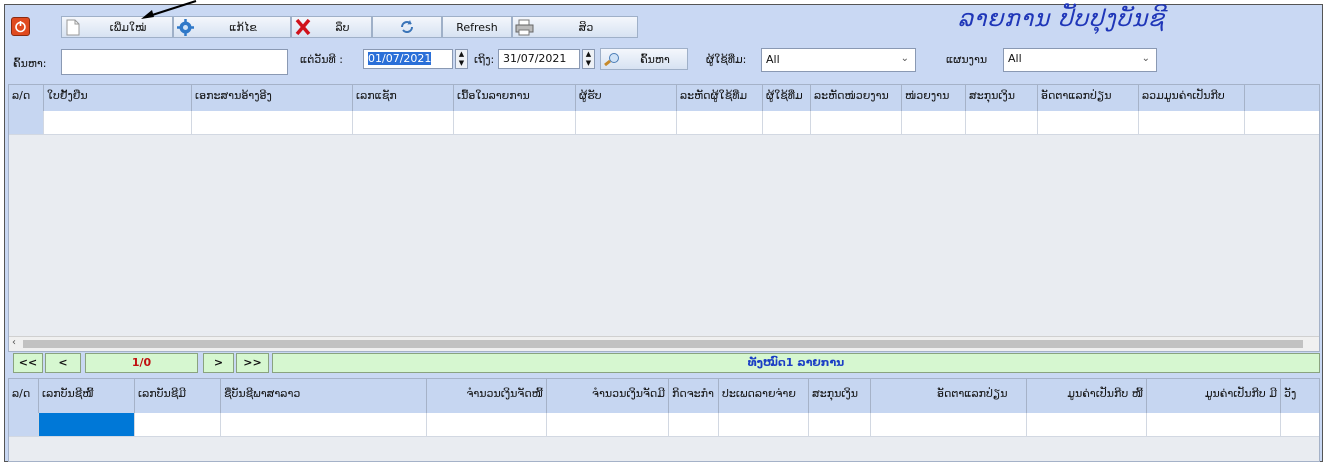 The width and height of the screenshot is (1330, 466). What do you see at coordinates (1080, 60) in the screenshot?
I see `dept-select: All ⌄` at bounding box center [1080, 60].